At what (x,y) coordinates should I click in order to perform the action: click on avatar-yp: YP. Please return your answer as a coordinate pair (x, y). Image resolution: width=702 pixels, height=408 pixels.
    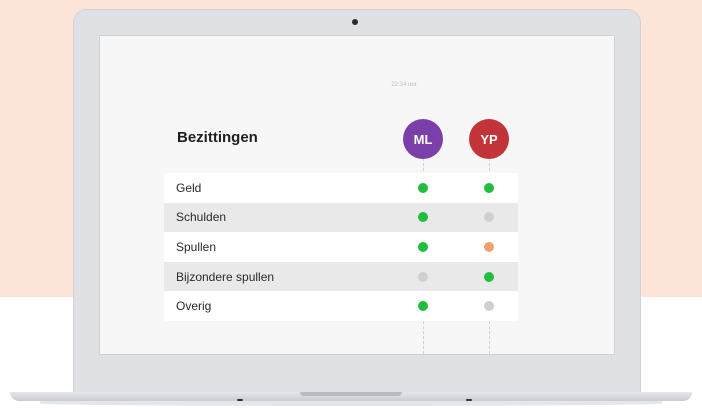
    Looking at the image, I should click on (489, 139).